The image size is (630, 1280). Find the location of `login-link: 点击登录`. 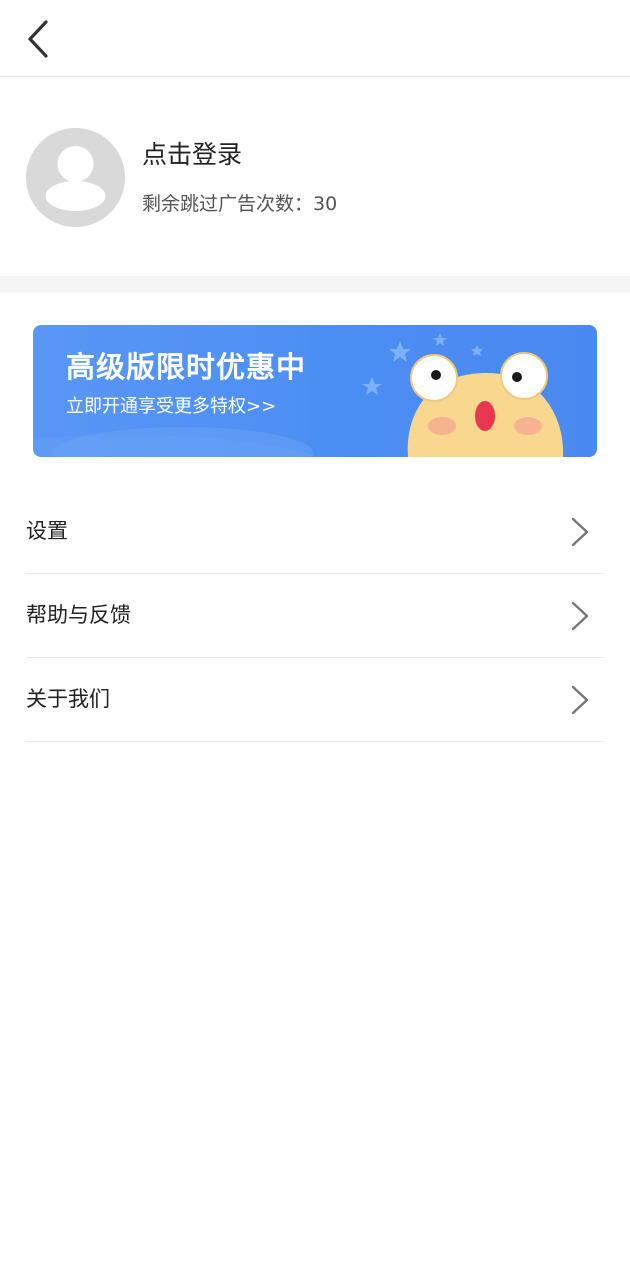

login-link: 点击登录 is located at coordinates (192, 155).